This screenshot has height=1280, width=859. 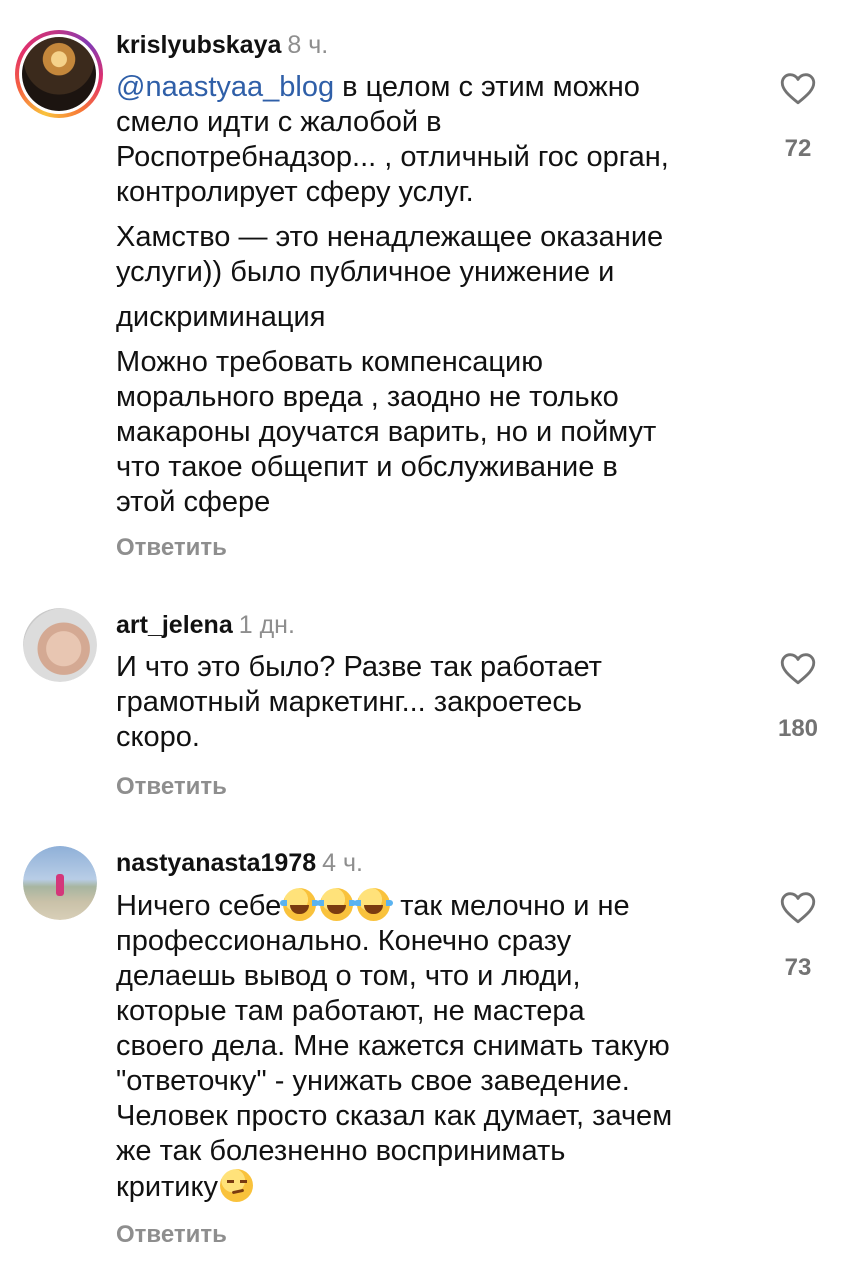 What do you see at coordinates (237, 1185) in the screenshot?
I see `smirking-face-emoji` at bounding box center [237, 1185].